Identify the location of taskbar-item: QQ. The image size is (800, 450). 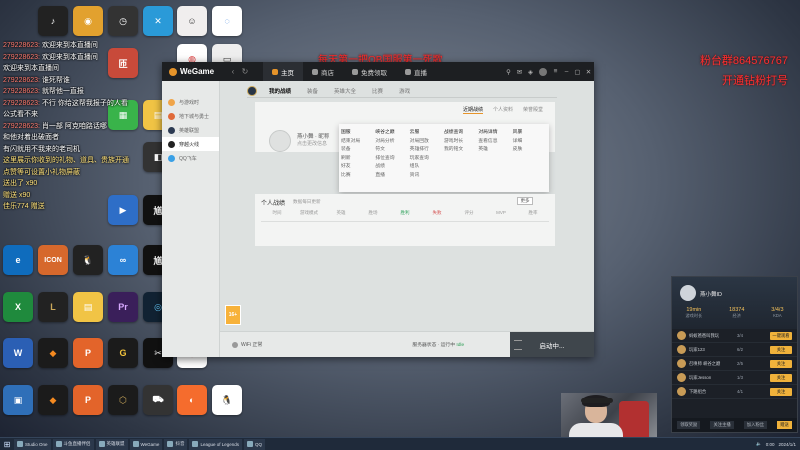
(255, 444).